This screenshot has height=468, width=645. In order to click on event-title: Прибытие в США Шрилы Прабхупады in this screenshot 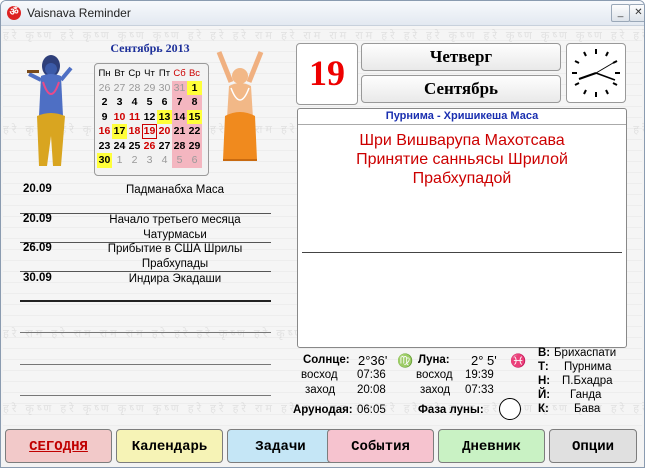, I will do `click(175, 256)`.